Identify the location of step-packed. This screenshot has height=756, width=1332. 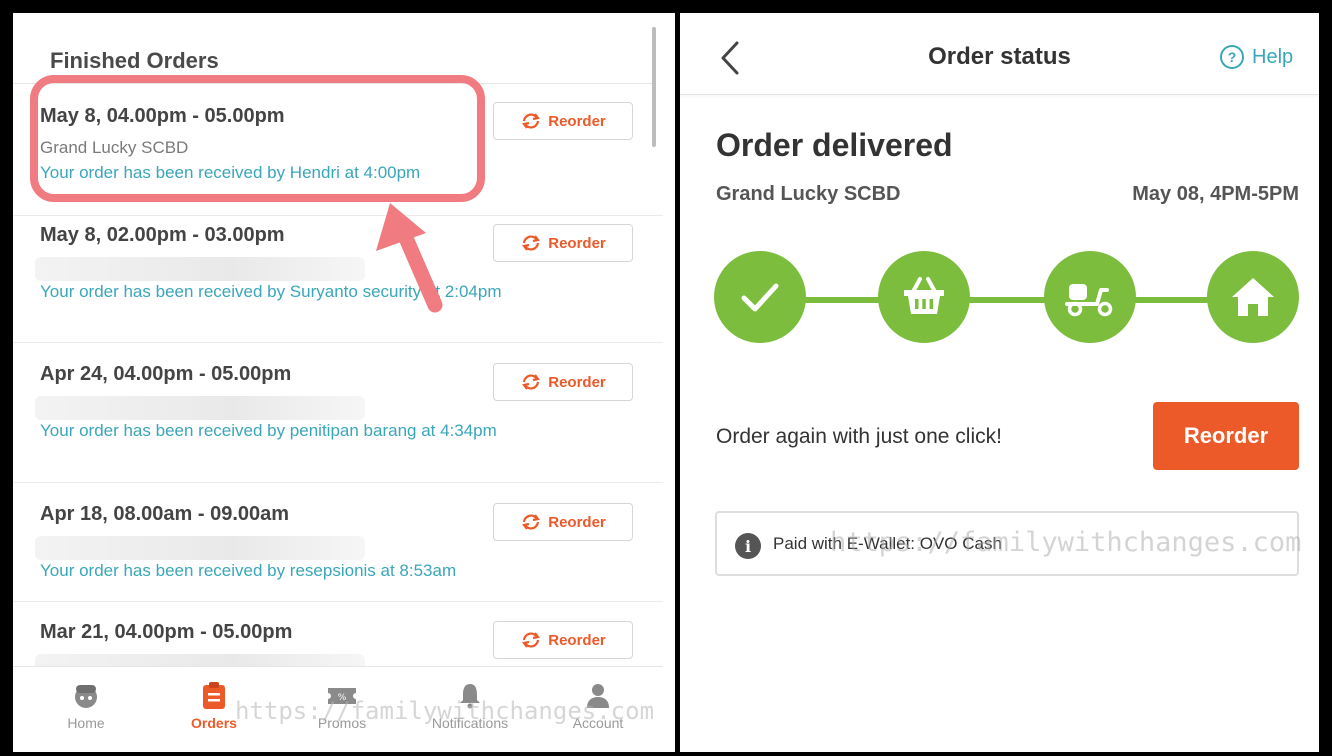
(924, 297).